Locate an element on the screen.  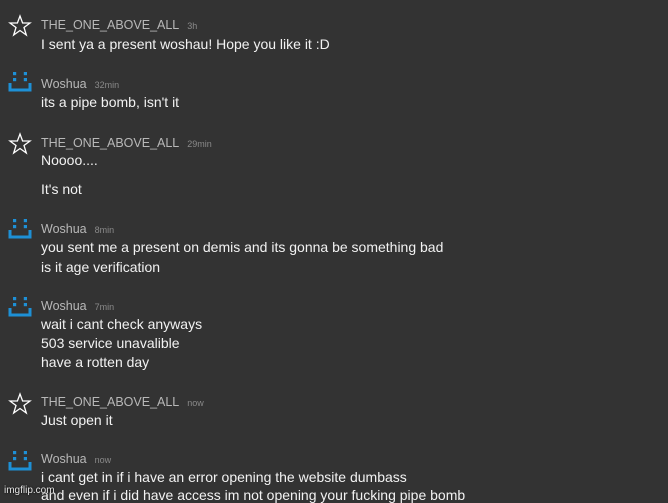
message-text: Just open it is located at coordinates (77, 420).